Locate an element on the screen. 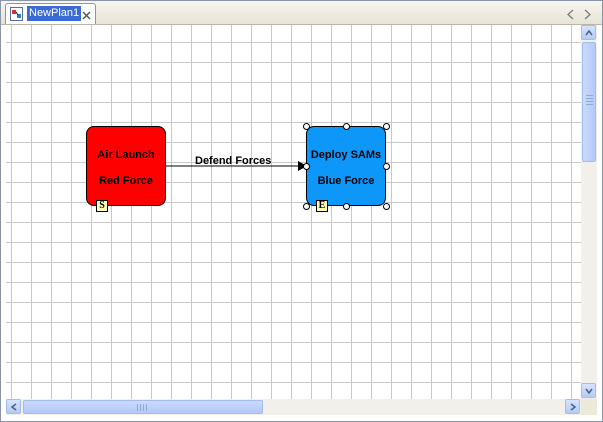  selection-handle-bottom-left is located at coordinates (306, 206).